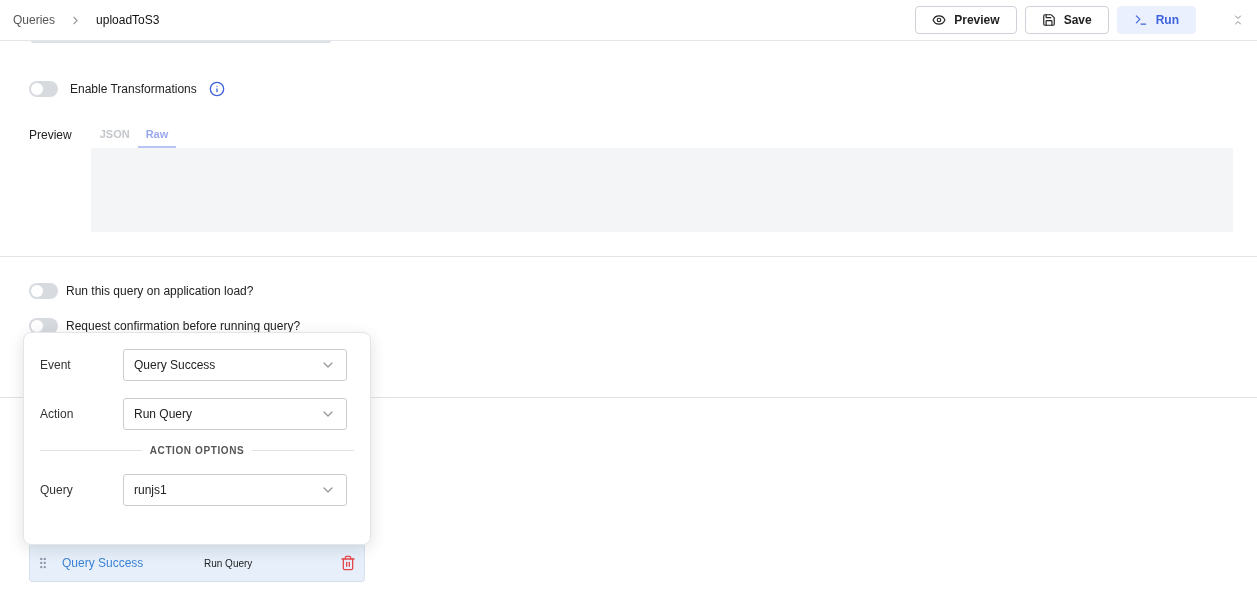 This screenshot has width=1257, height=598. Describe the element at coordinates (216, 89) in the screenshot. I see `info-icon` at that location.